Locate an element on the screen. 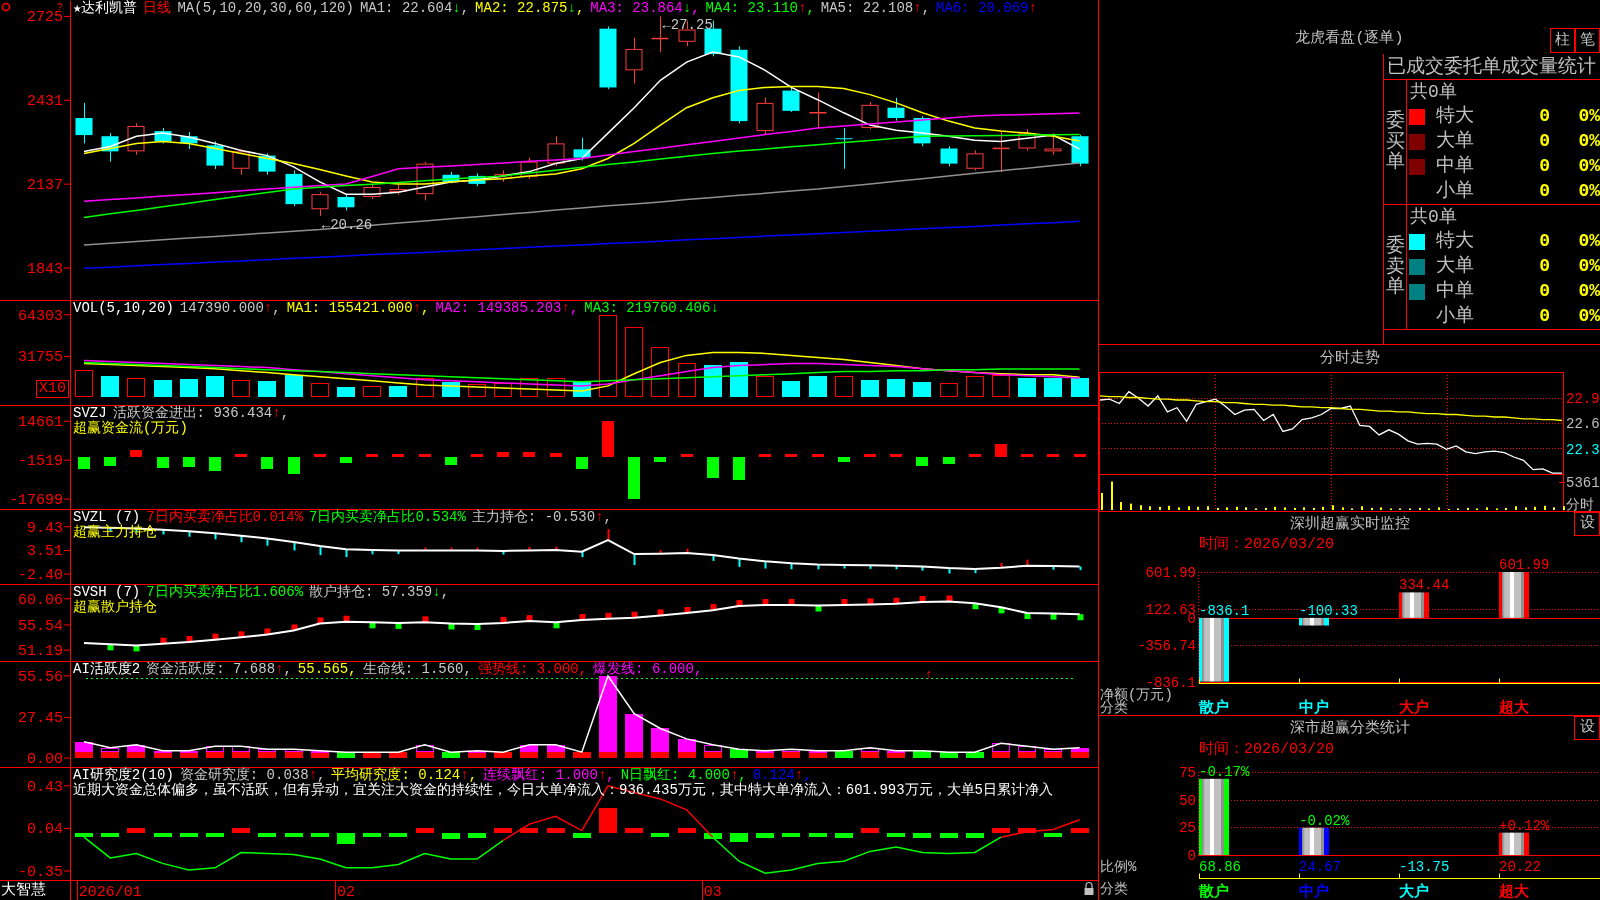  axis-label: 601.99 is located at coordinates (1170, 573).